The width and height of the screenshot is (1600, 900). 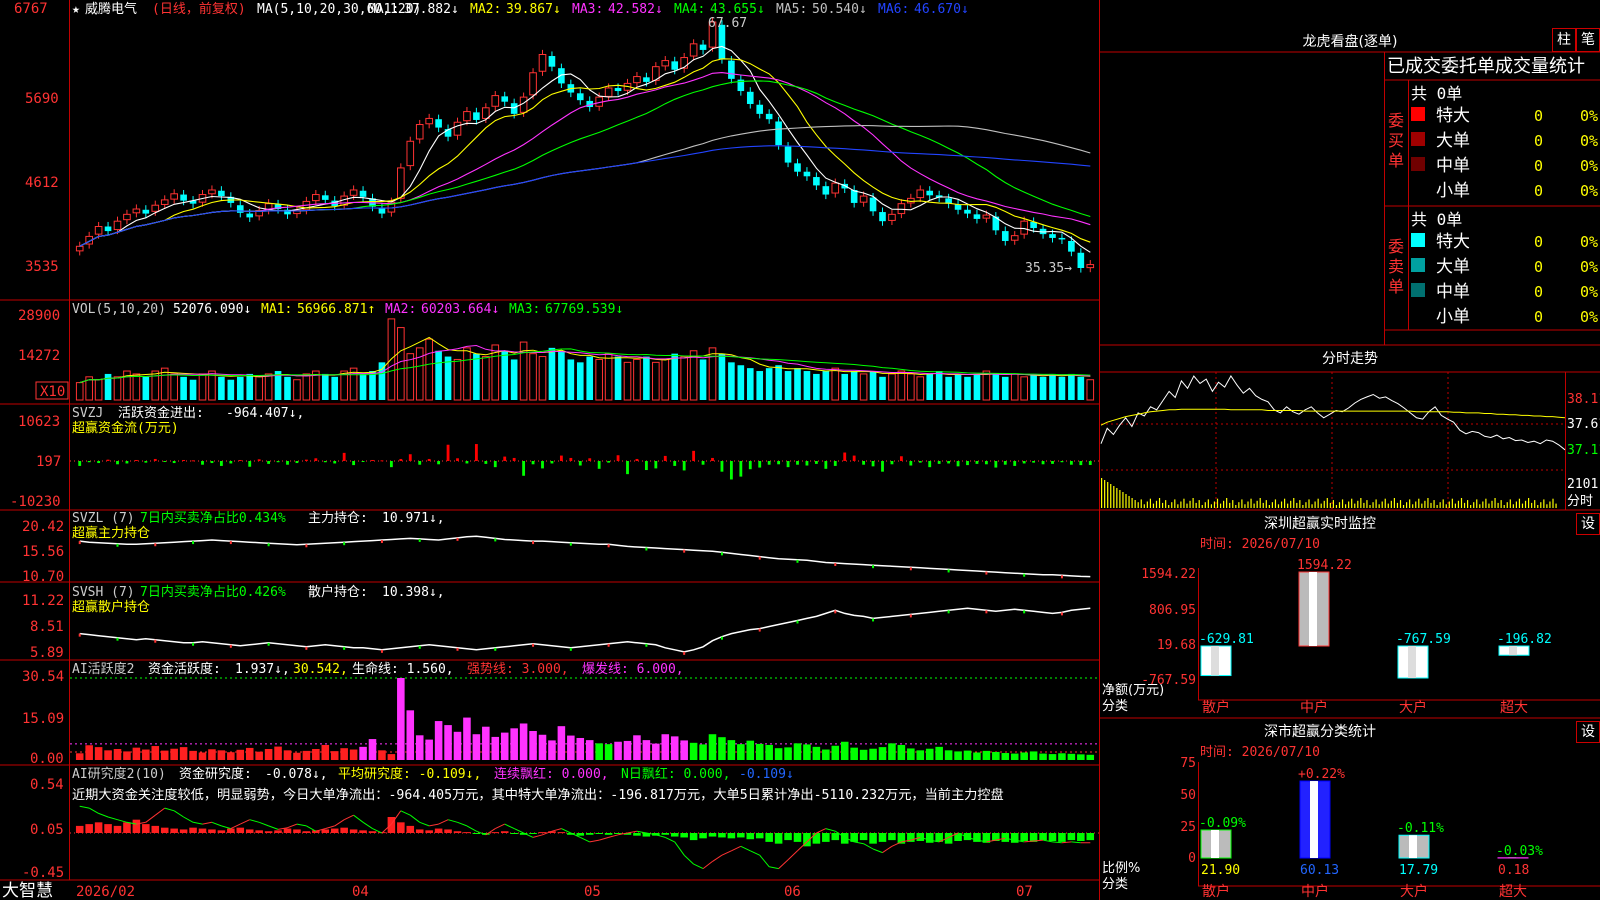 I want to click on svsh-subtitle: 超赢散户持仓, so click(x=111, y=607).